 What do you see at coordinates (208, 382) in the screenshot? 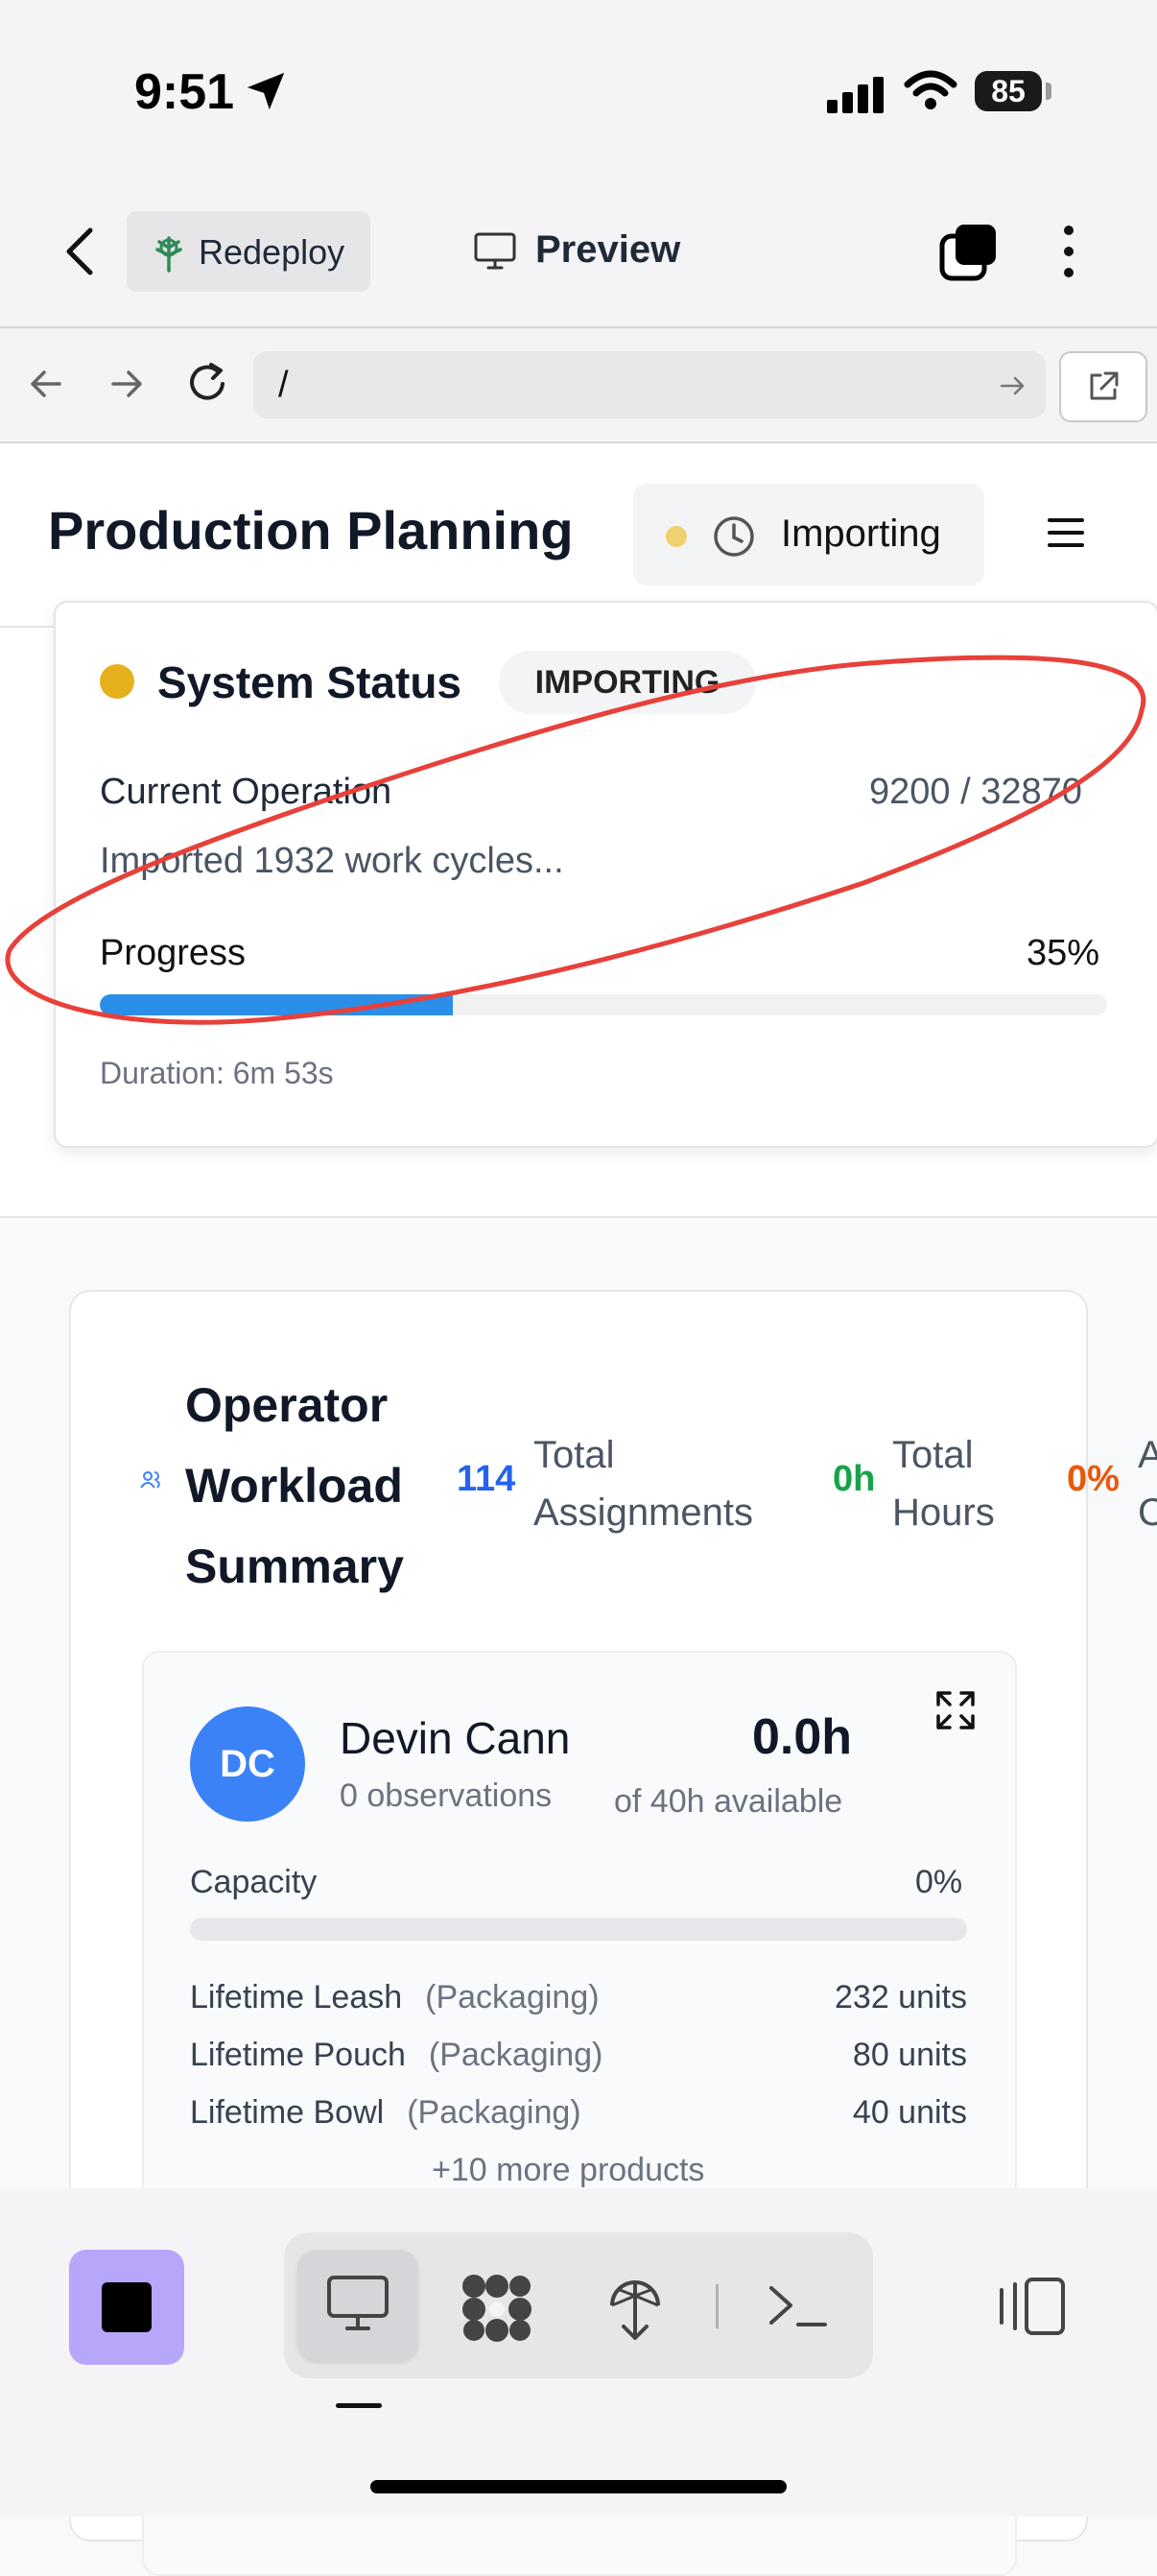
I see `reload-icon` at bounding box center [208, 382].